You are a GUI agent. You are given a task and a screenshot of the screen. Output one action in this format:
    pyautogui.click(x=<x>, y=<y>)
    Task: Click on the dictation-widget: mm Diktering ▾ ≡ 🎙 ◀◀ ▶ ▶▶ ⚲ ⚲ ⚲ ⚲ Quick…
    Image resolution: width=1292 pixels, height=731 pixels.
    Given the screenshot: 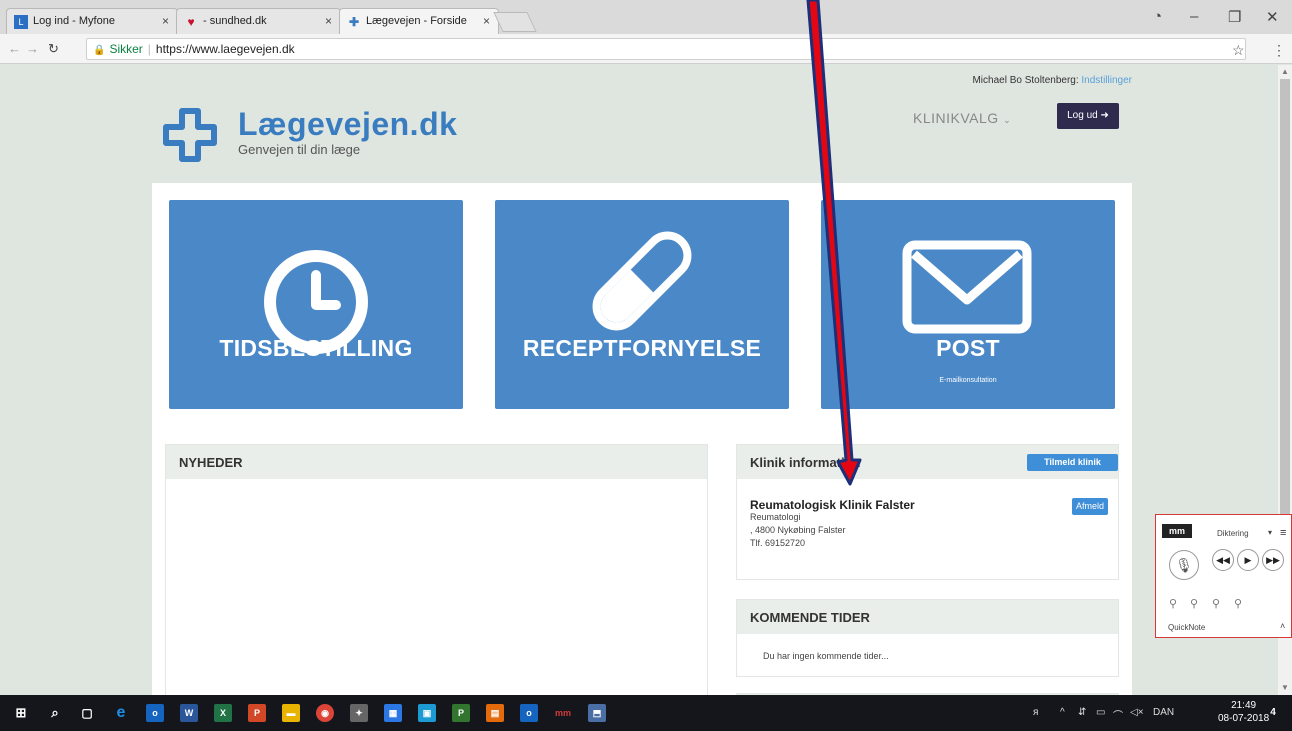 What is the action you would take?
    pyautogui.click(x=1223, y=576)
    